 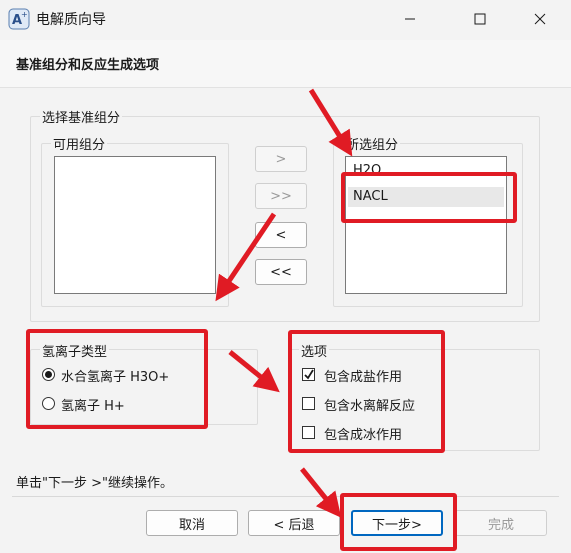 What do you see at coordinates (93, 404) in the screenshot?
I see `h-plus-option-label: 氢离子 H+` at bounding box center [93, 404].